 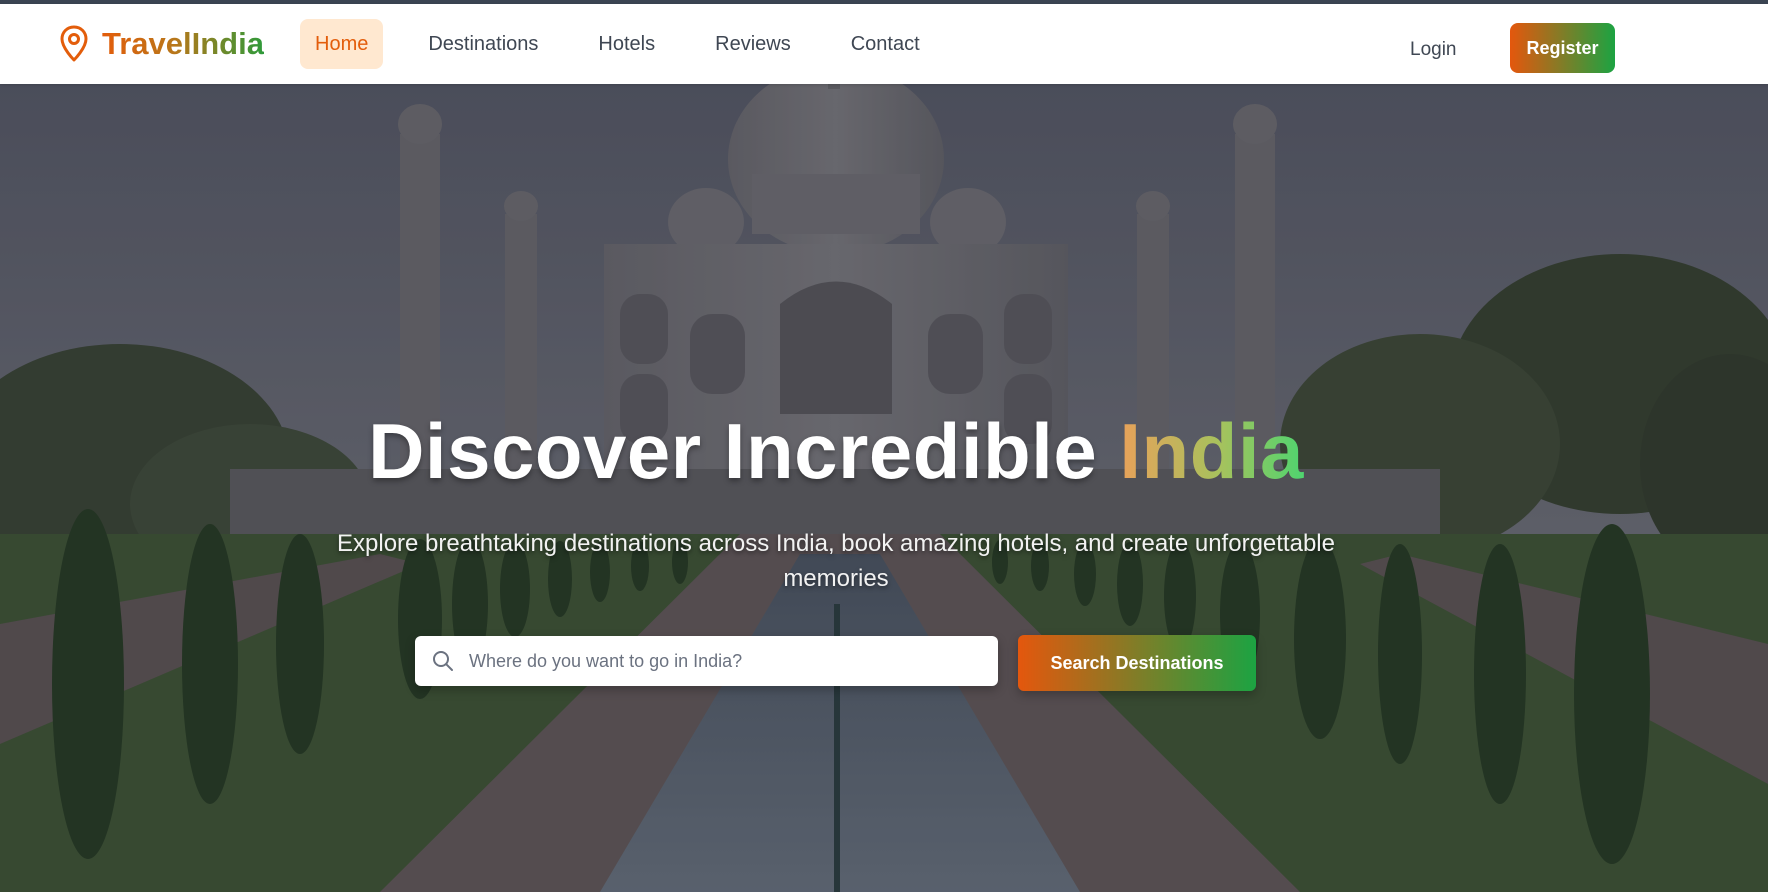 I want to click on nav-reviews: Reviews, so click(x=753, y=44).